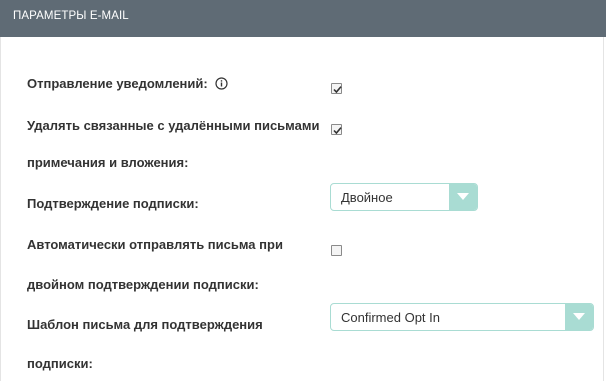 This screenshot has height=381, width=606. I want to click on confirm-template-label-line1: Шаблон письма для подтверждения, so click(145, 324).